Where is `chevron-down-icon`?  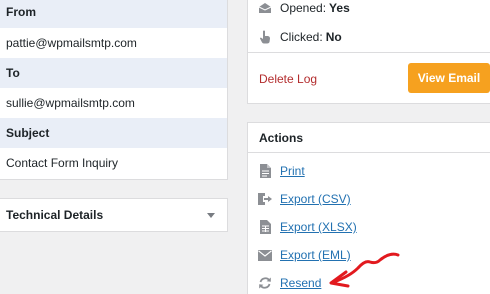 chevron-down-icon is located at coordinates (211, 215).